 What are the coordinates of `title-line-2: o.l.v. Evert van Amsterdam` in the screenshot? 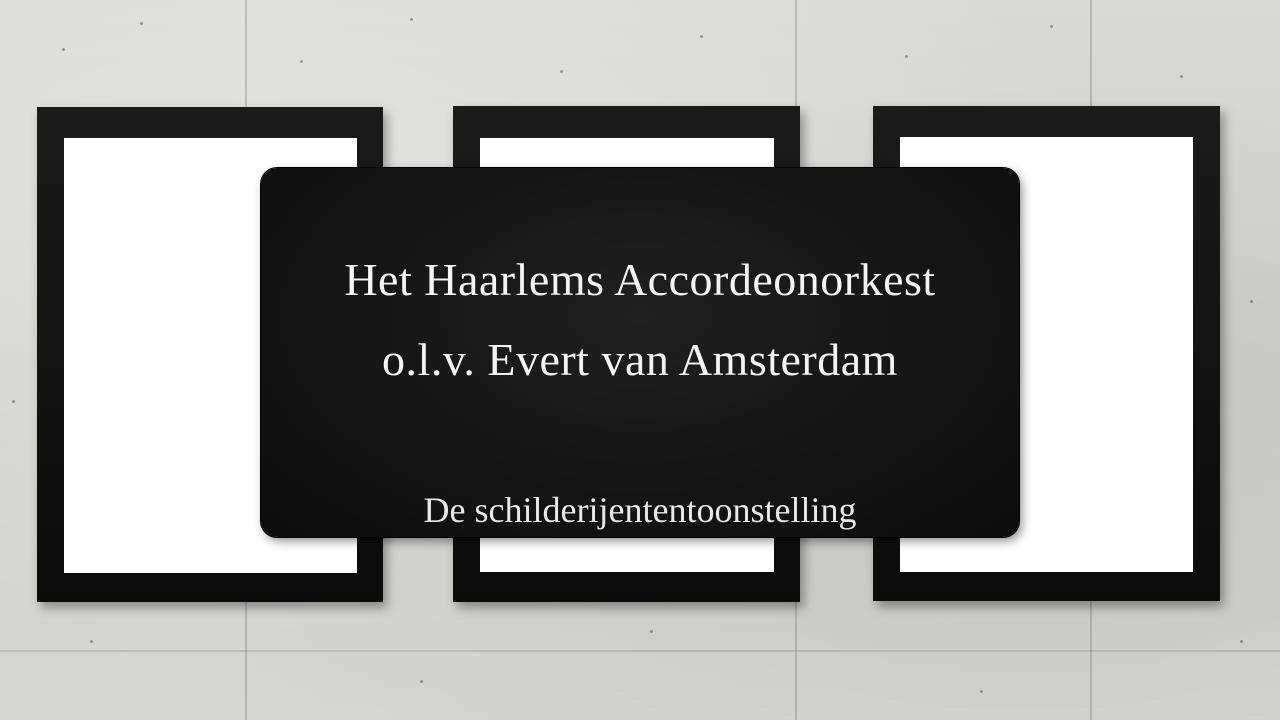 It's located at (640, 359).